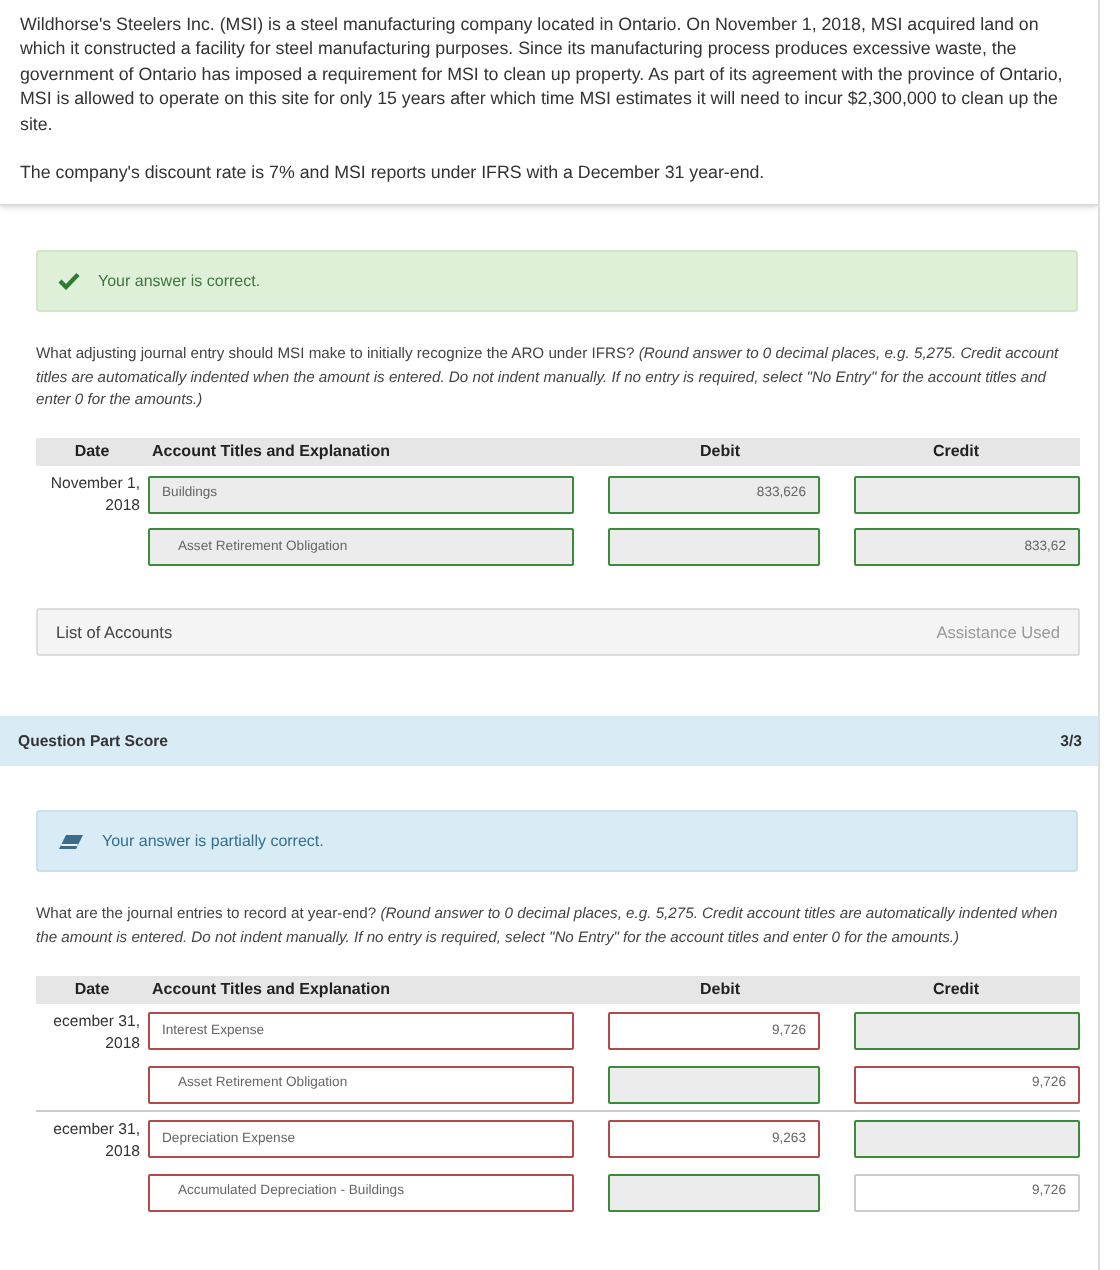 The image size is (1120, 1270). Describe the element at coordinates (179, 281) in the screenshot. I see `result-message: Your answer is correct.` at that location.